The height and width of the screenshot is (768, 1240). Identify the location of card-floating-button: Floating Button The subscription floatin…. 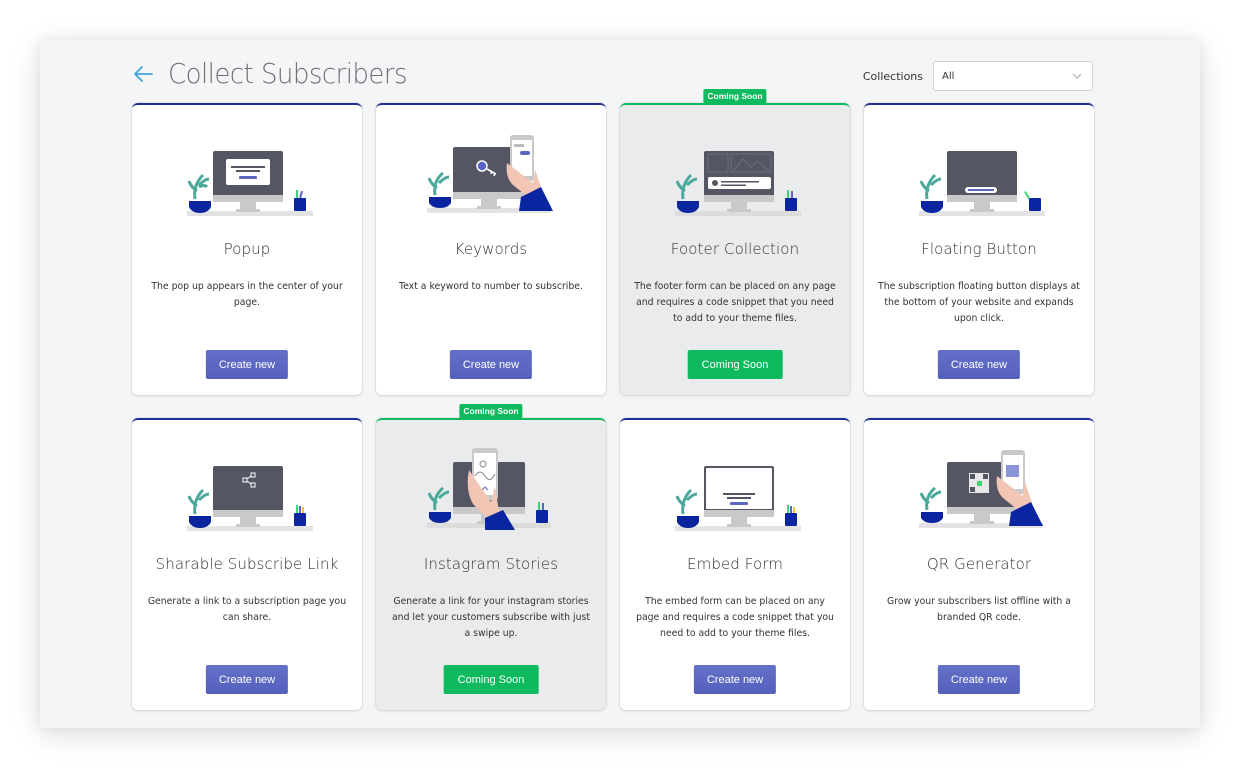
(979, 249).